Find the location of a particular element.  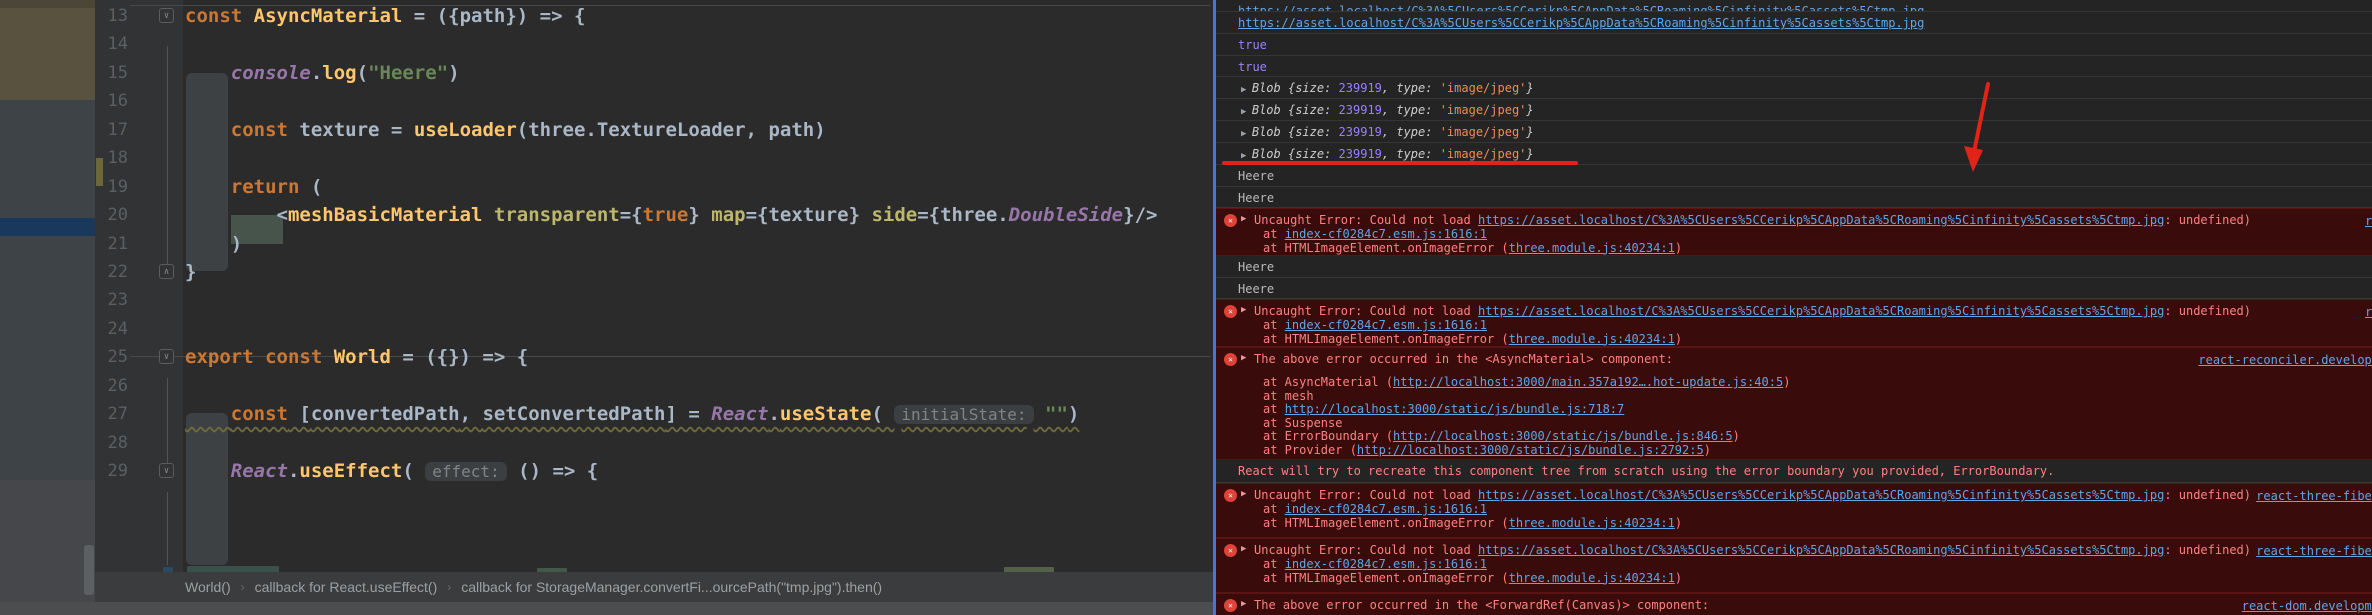

line-number: 18 is located at coordinates (117, 158).